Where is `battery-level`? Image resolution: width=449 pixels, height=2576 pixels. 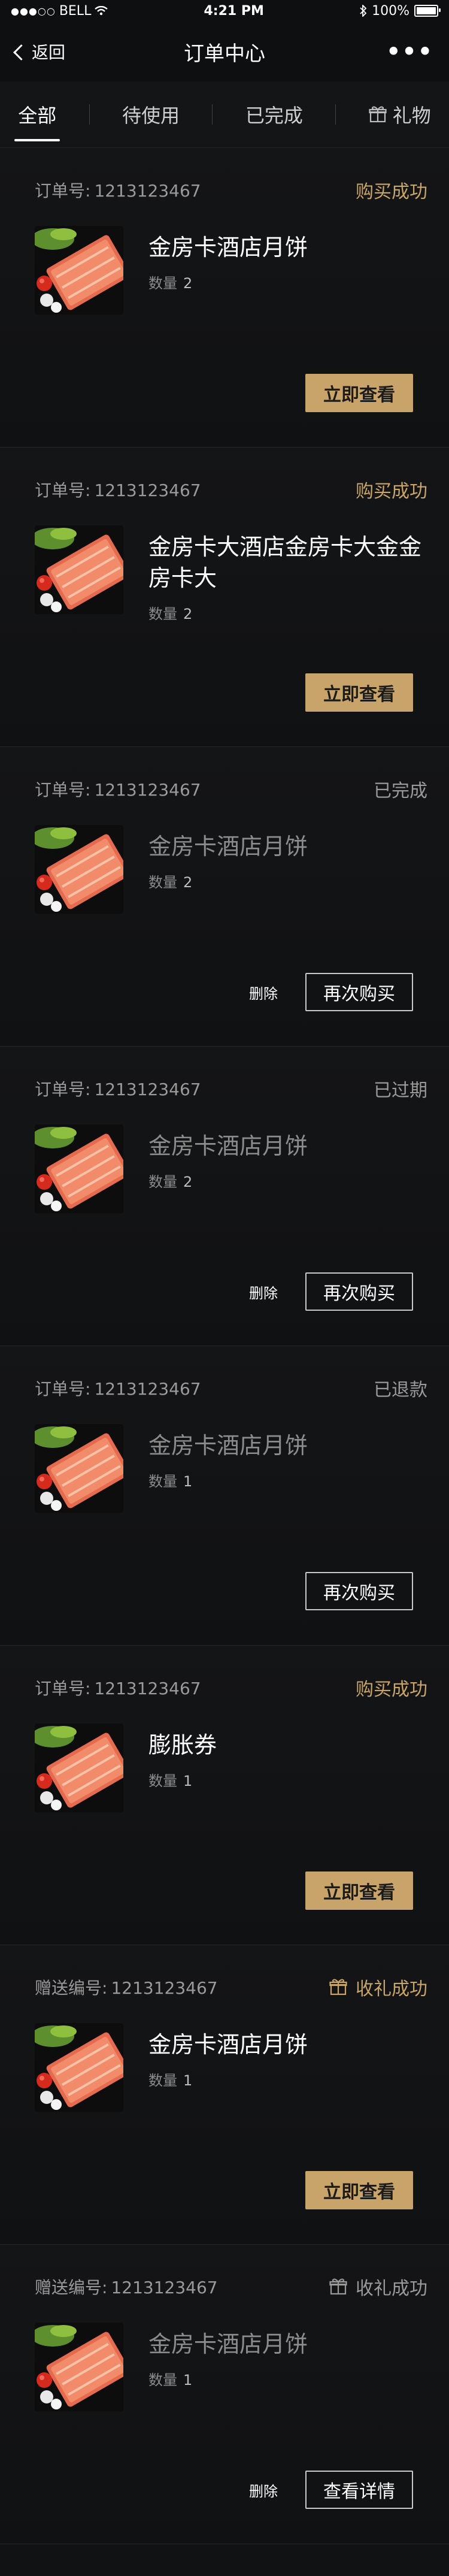 battery-level is located at coordinates (426, 10).